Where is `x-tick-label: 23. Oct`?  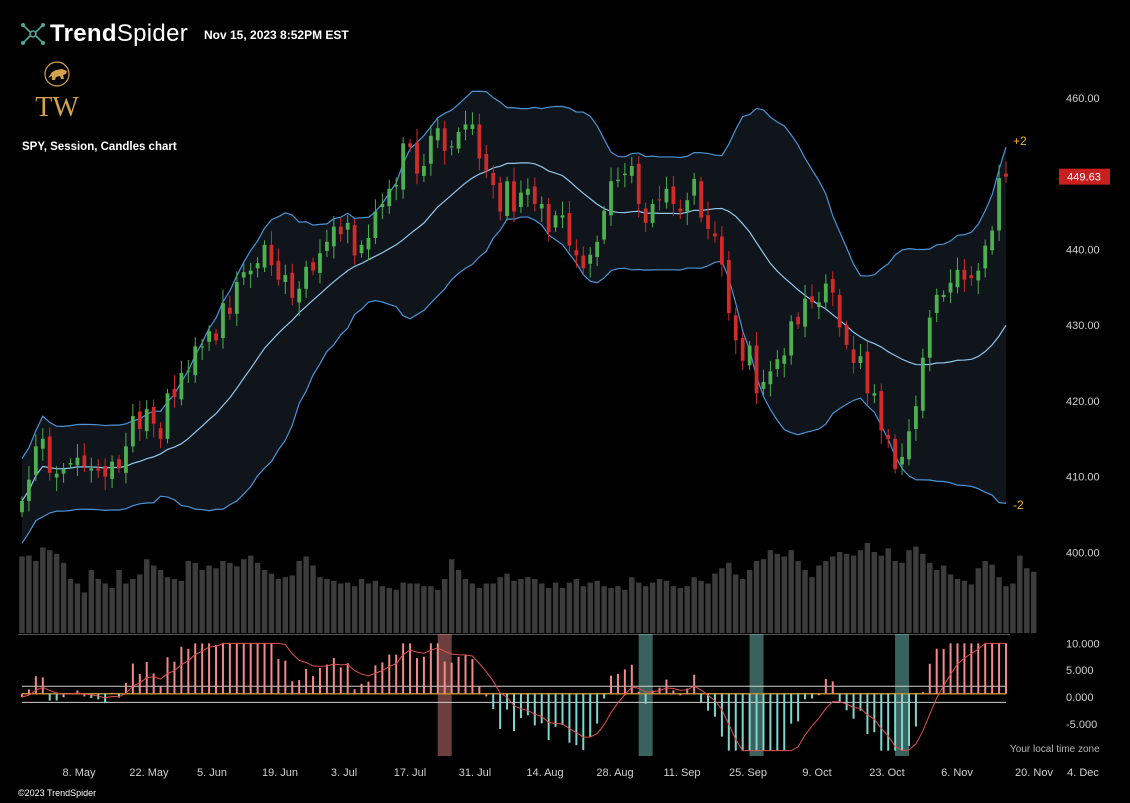 x-tick-label: 23. Oct is located at coordinates (886, 773).